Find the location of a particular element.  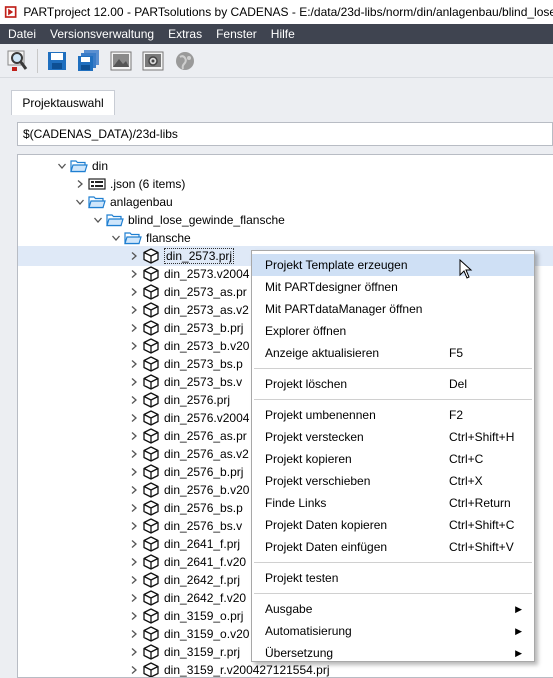

menu-item-label: Anzeige aktualisieren is located at coordinates (322, 353).